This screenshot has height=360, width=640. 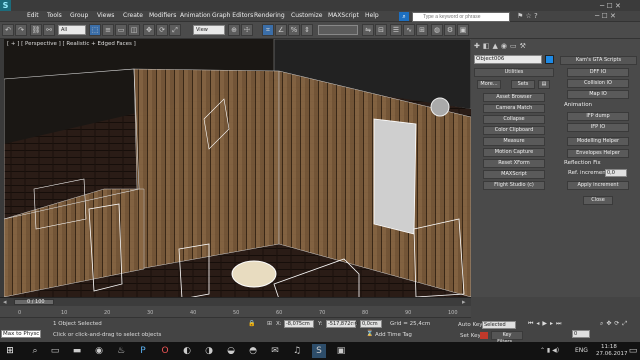 What do you see at coordinates (162, 15) in the screenshot?
I see `menu-modifiers: Modifiers` at bounding box center [162, 15].